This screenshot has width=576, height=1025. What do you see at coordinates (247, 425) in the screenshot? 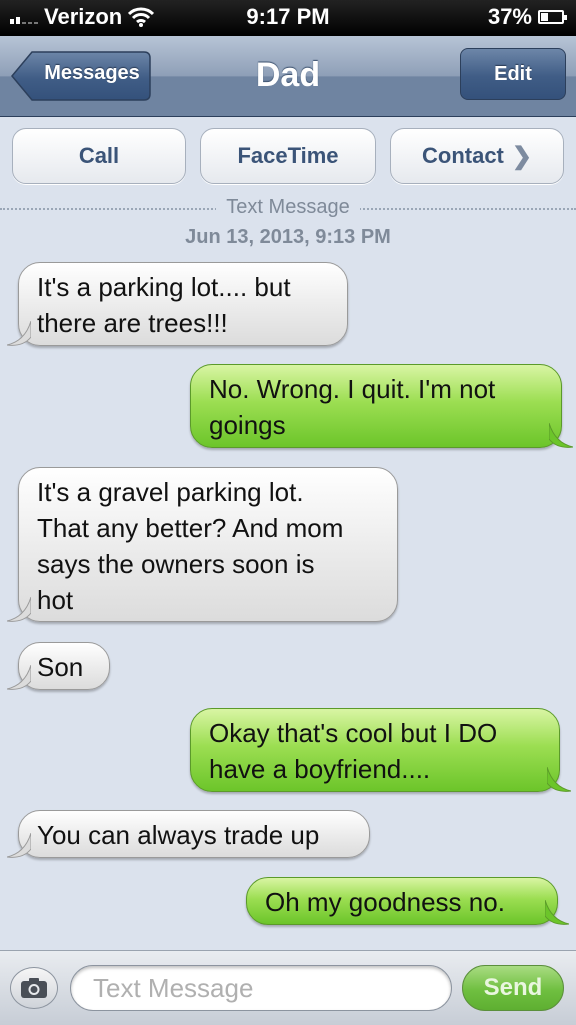
I see `message-text-line: goings` at bounding box center [247, 425].